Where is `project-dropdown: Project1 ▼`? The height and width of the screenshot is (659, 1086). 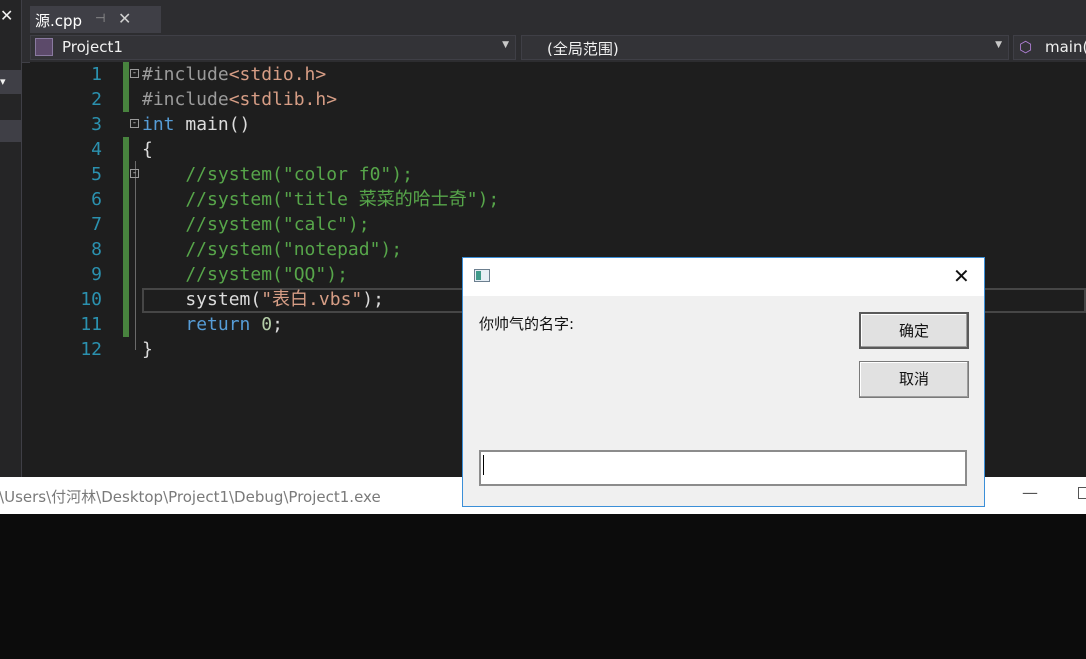
project-dropdown: Project1 ▼ is located at coordinates (273, 47).